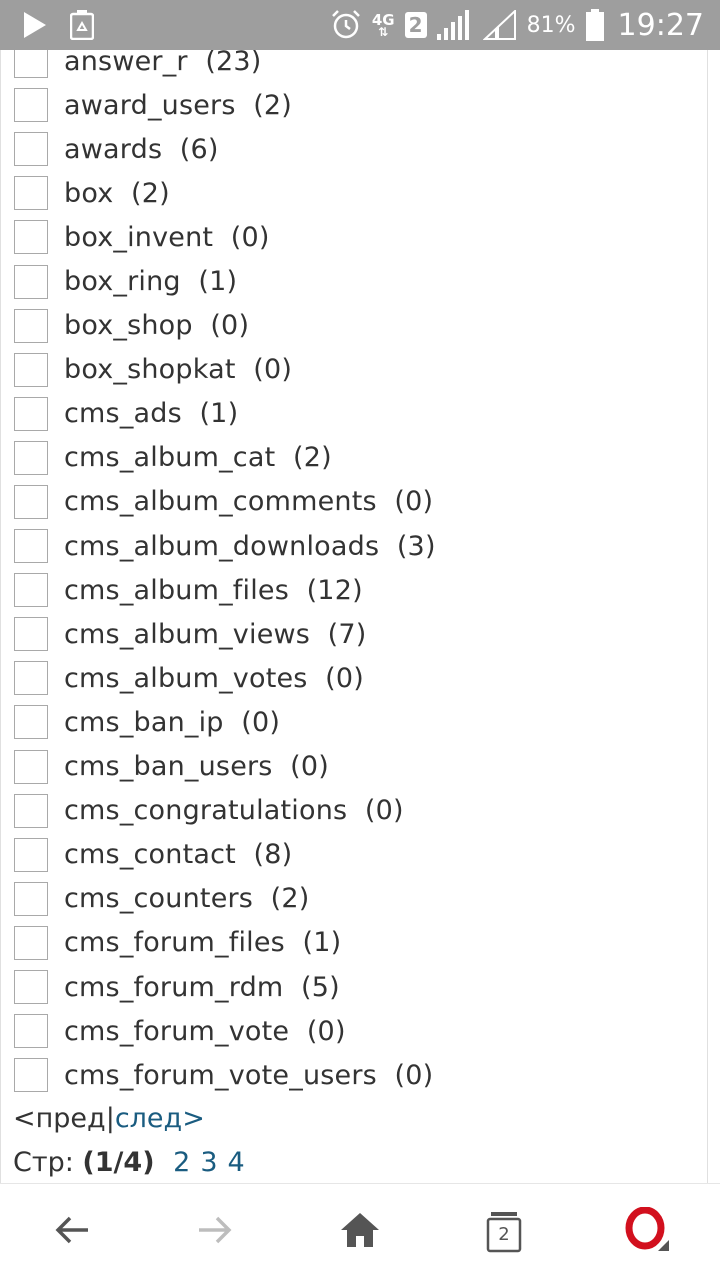 This screenshot has height=1280, width=720. I want to click on table-name: box, so click(89, 193).